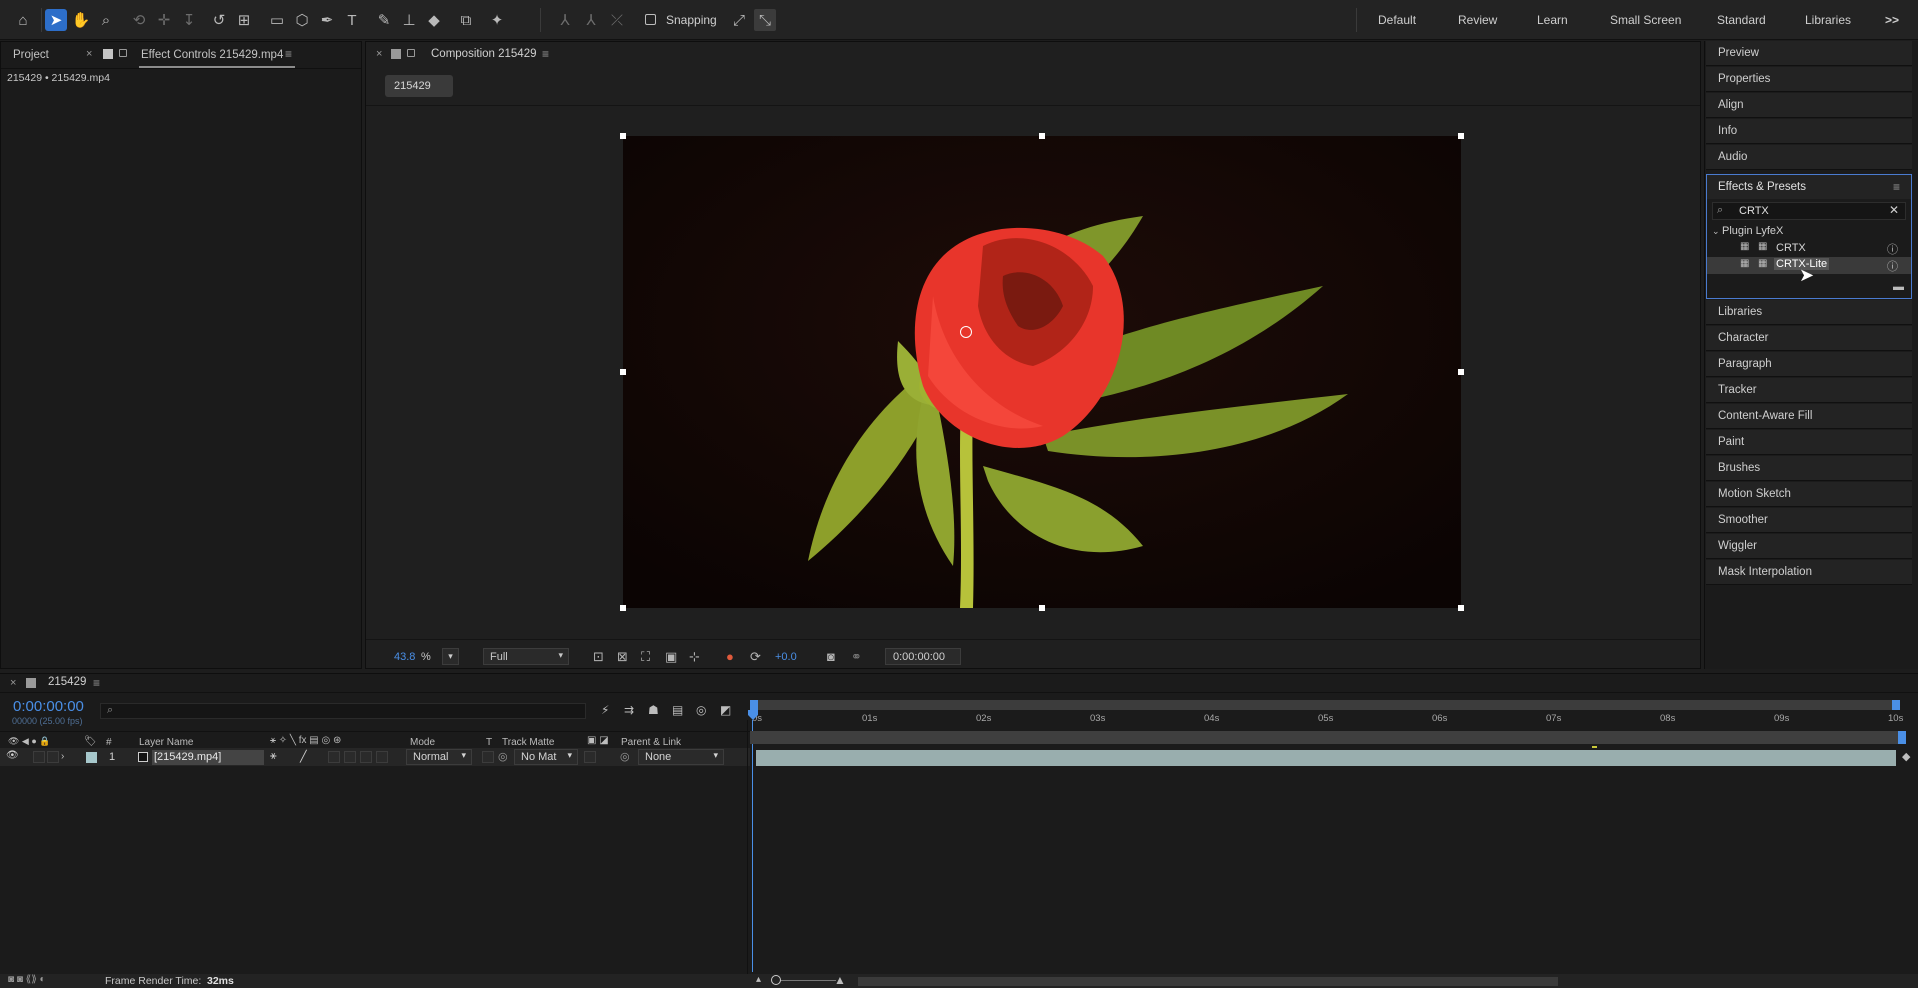 This screenshot has width=1918, height=988. I want to click on workspace-overflow-icon: >>, so click(1892, 20).